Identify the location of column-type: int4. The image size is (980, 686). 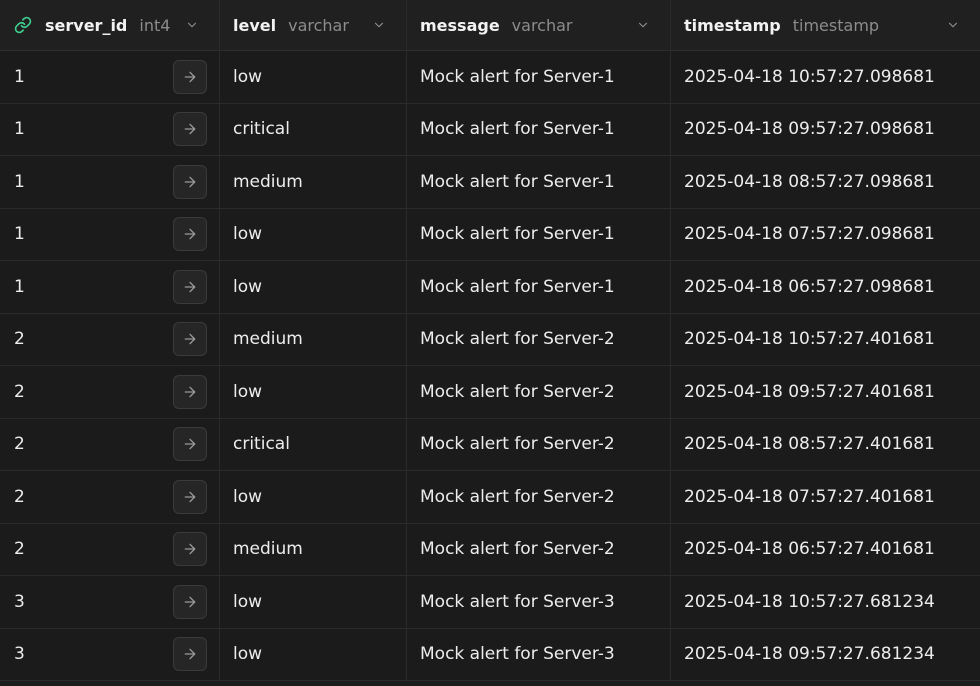
(155, 25).